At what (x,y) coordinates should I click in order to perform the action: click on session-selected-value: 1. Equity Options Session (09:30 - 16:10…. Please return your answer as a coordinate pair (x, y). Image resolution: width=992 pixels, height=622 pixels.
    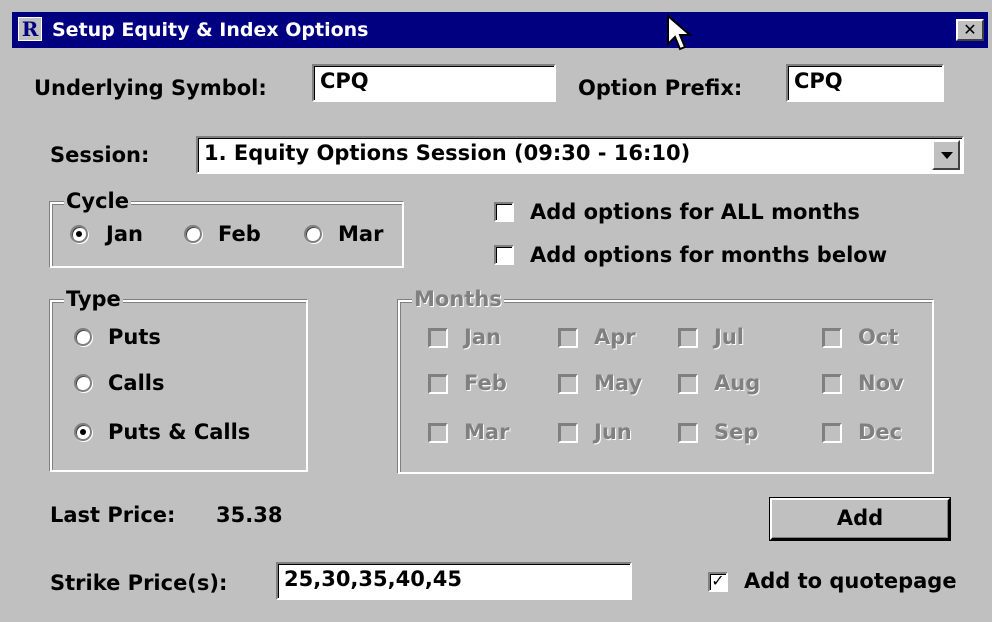
    Looking at the image, I should click on (447, 153).